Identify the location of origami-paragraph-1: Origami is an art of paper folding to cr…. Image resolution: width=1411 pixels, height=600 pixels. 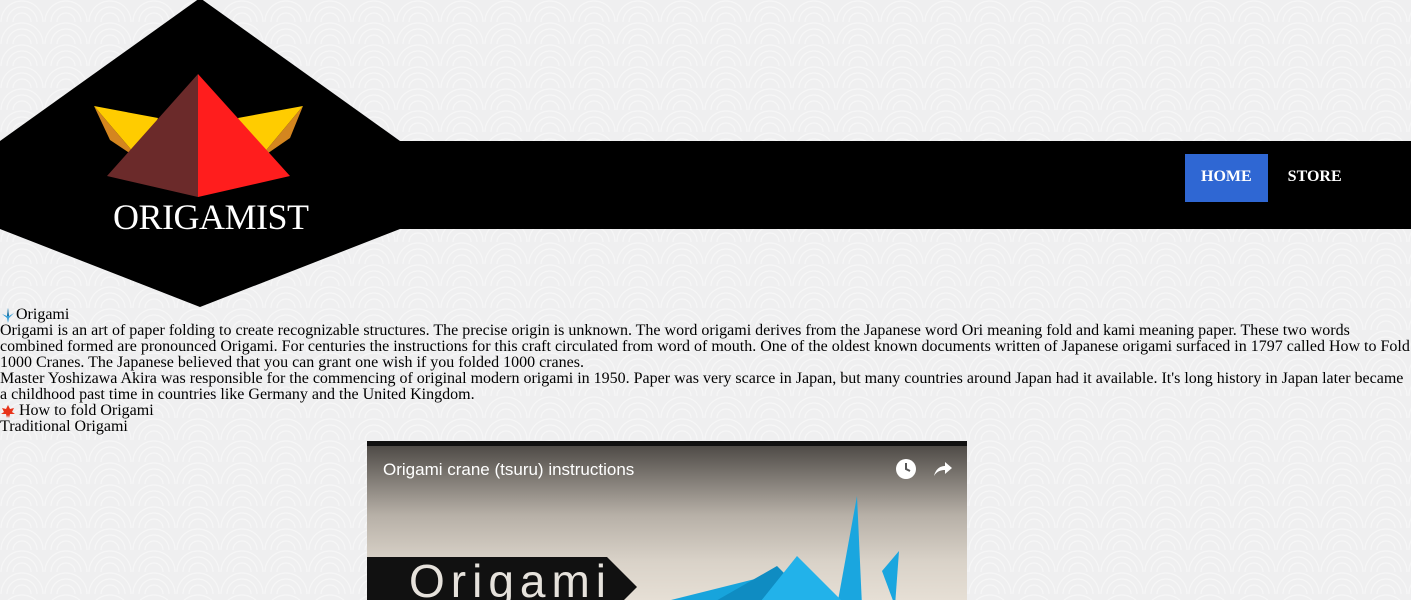
(705, 346).